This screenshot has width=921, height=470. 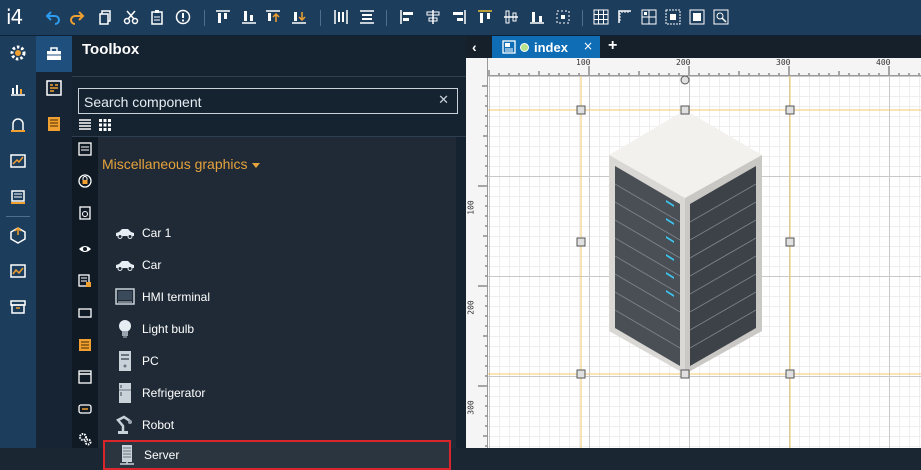 I want to click on component-item-car-1: Car 1, so click(x=277, y=233).